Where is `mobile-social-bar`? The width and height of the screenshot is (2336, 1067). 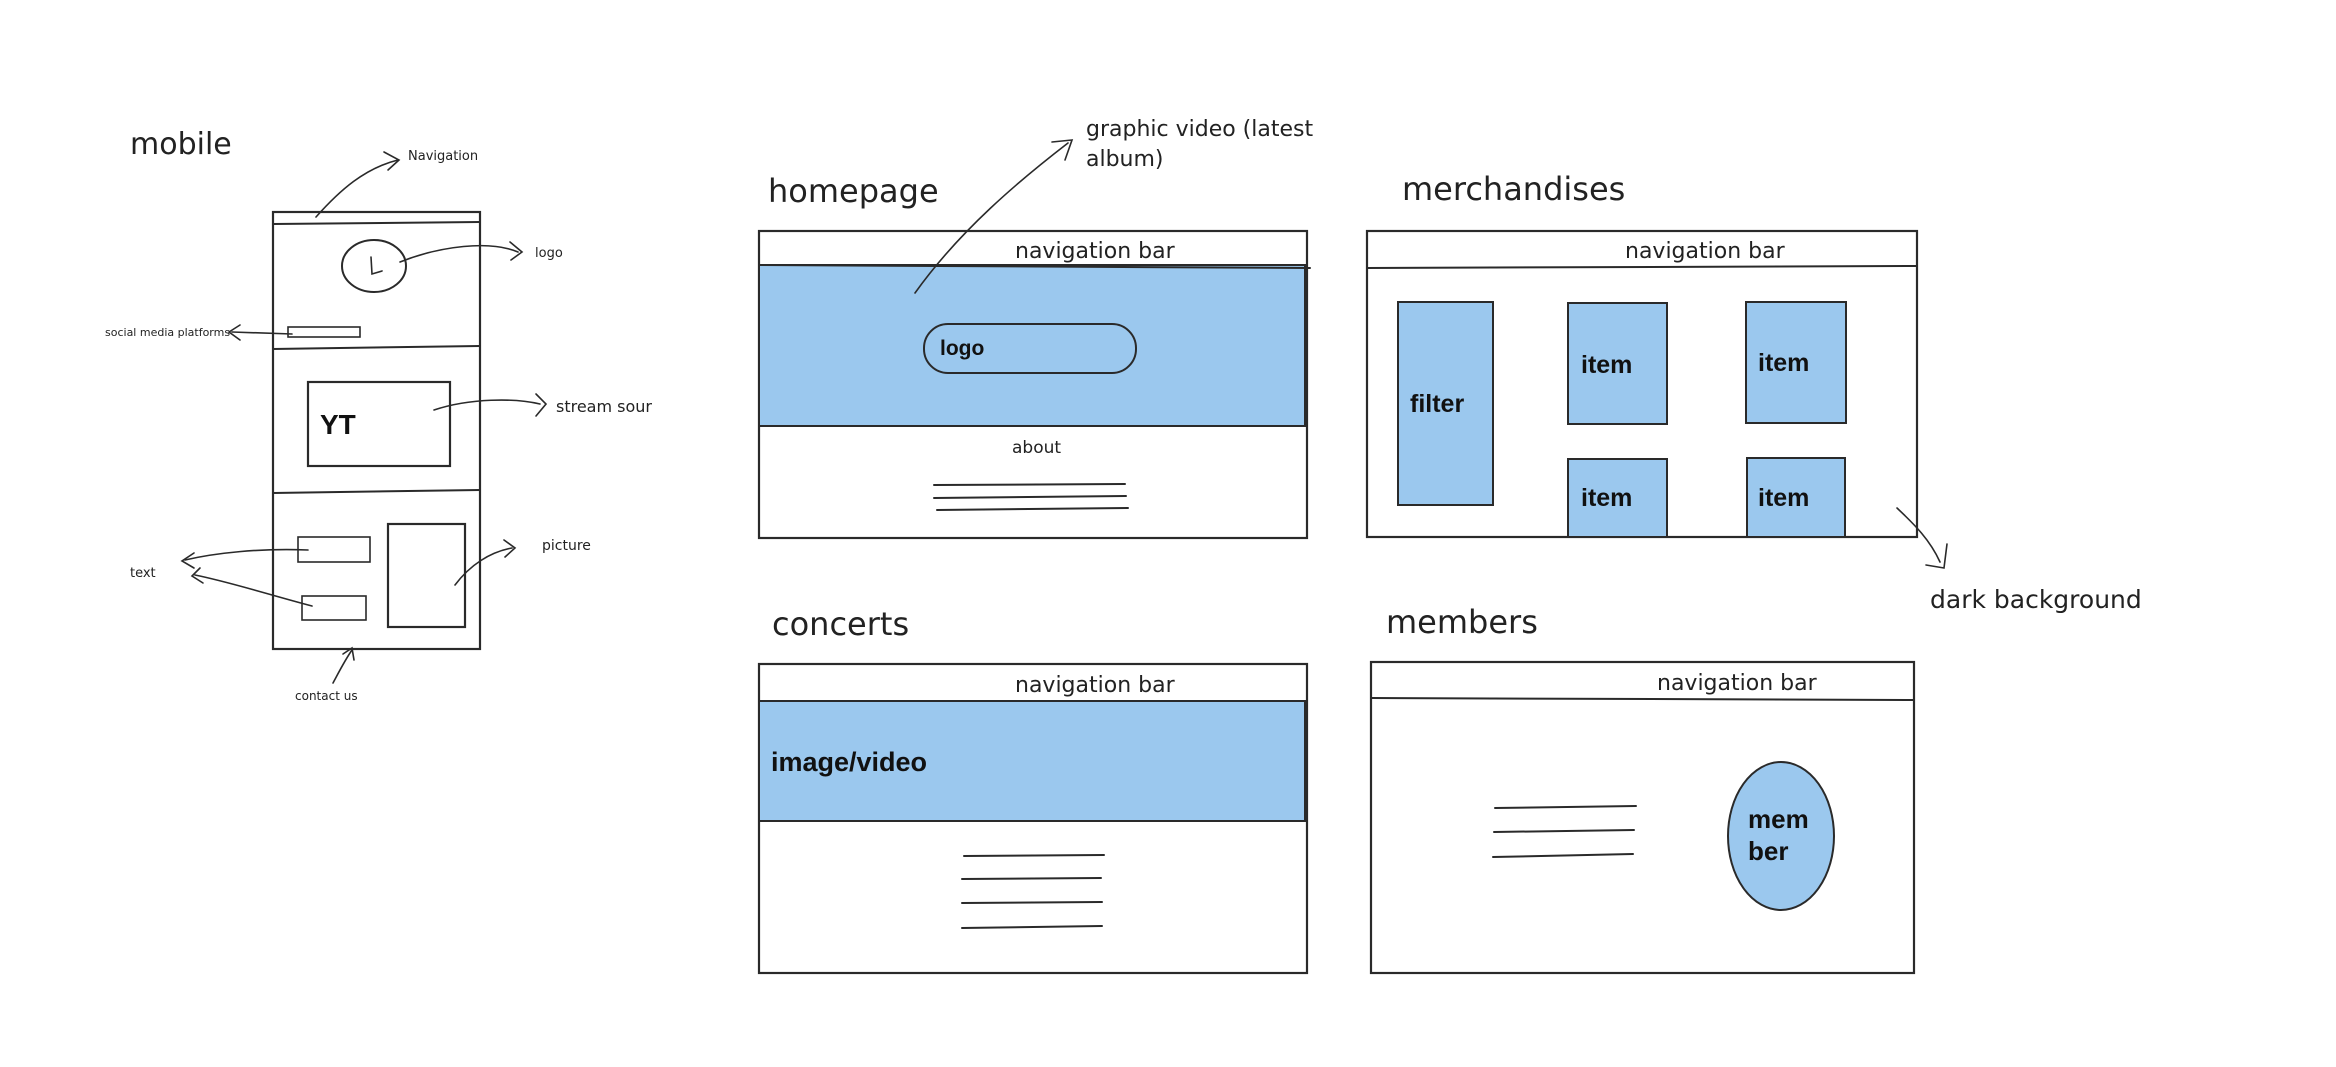
mobile-social-bar is located at coordinates (324, 332).